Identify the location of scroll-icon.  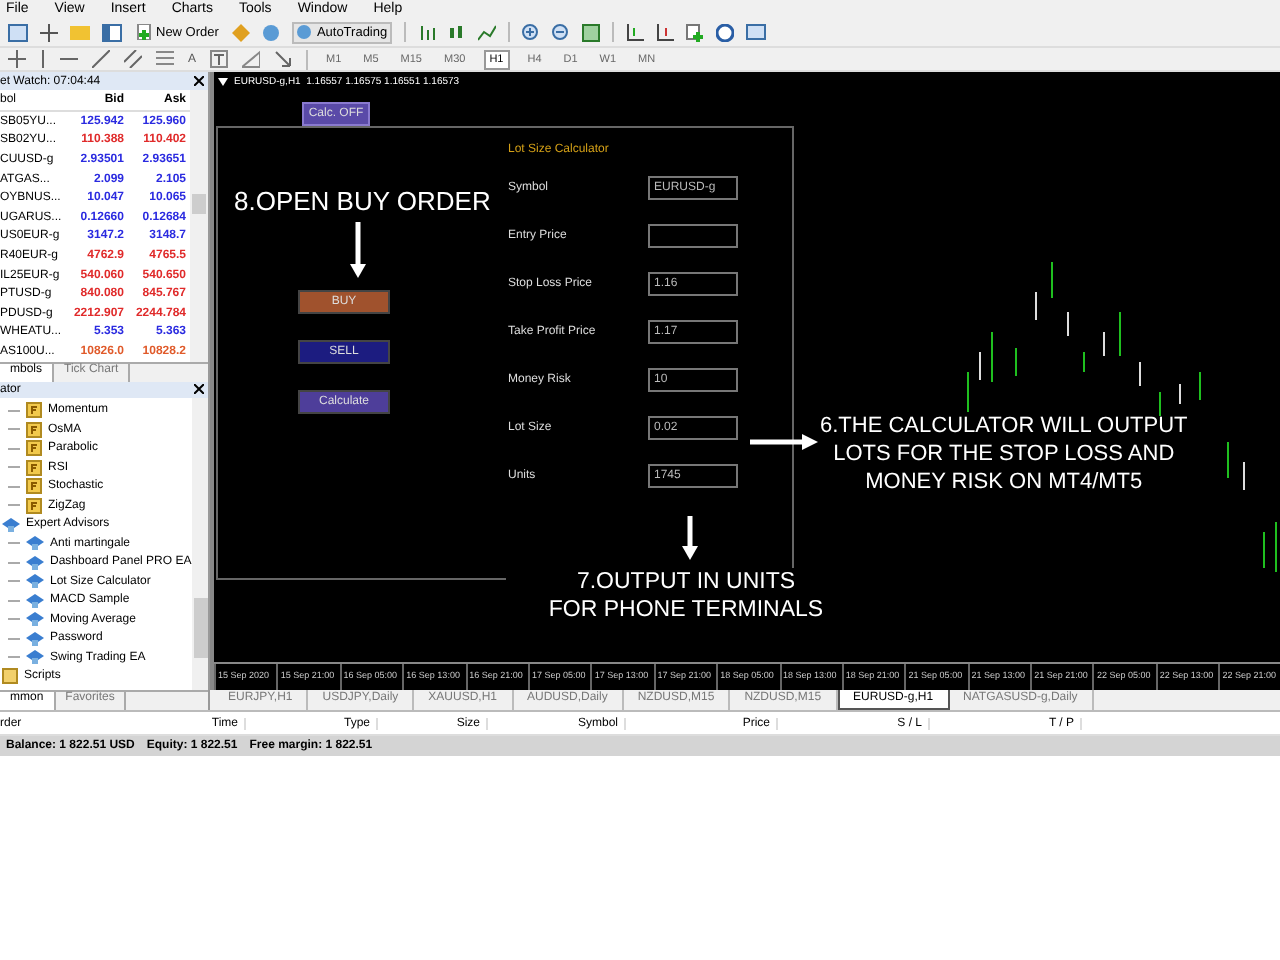
(10, 676).